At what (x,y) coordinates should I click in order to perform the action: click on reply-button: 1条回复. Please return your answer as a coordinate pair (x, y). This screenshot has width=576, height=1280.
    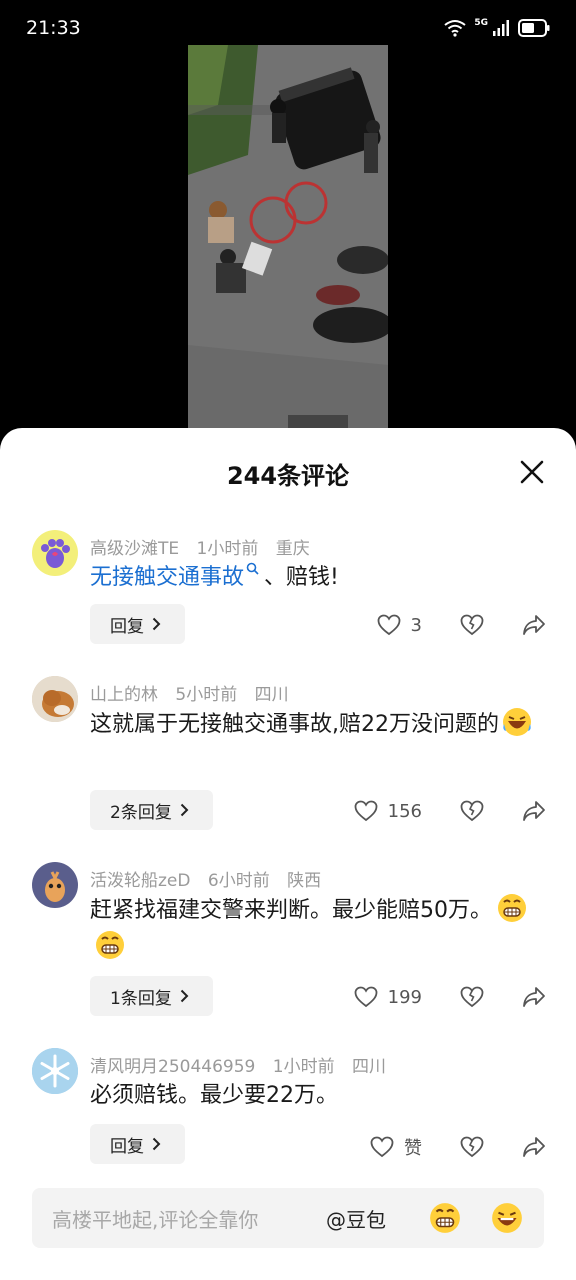
    Looking at the image, I should click on (151, 996).